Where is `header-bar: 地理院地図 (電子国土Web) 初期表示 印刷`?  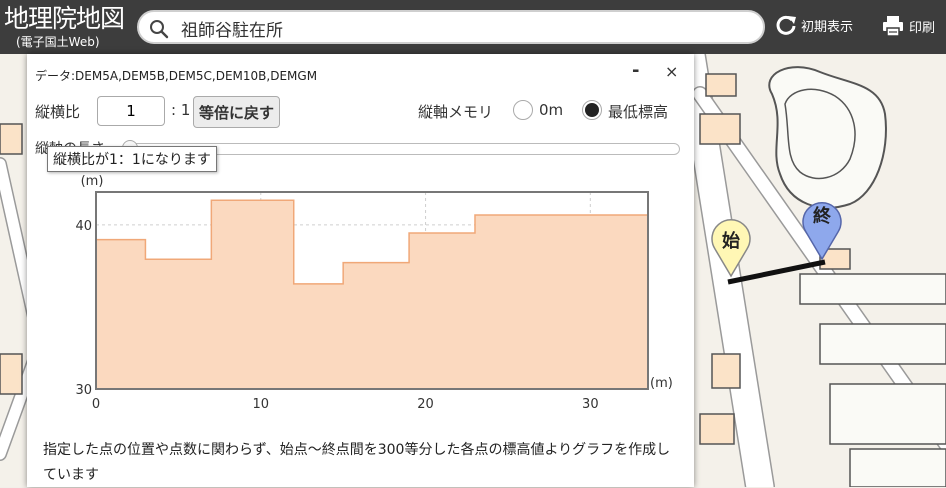 header-bar: 地理院地図 (電子国土Web) 初期表示 印刷 is located at coordinates (473, 27).